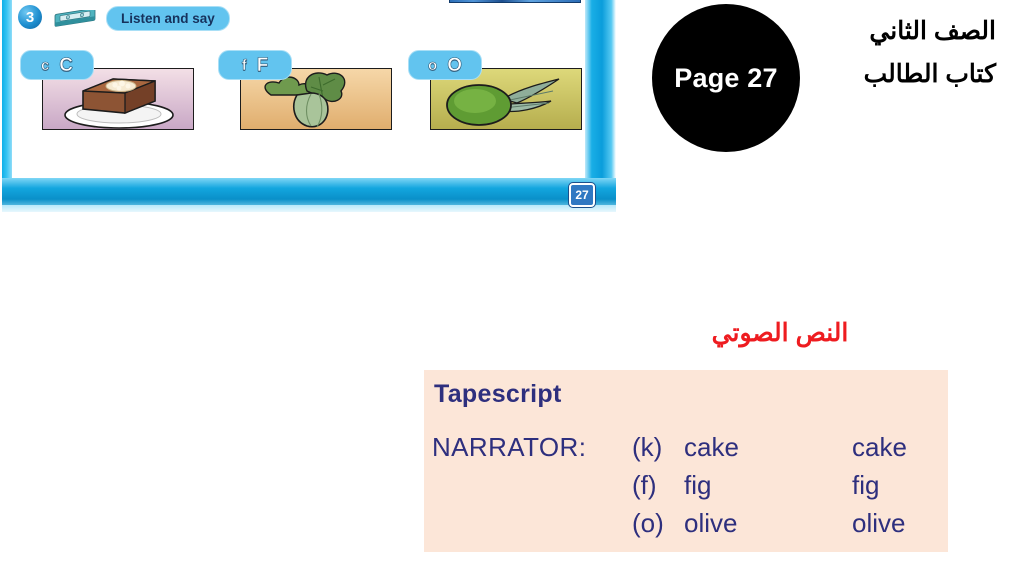 The image size is (1024, 576). What do you see at coordinates (896, 53) in the screenshot?
I see `header-arabic-titles: الصف الثاني كتاب الطالب` at bounding box center [896, 53].